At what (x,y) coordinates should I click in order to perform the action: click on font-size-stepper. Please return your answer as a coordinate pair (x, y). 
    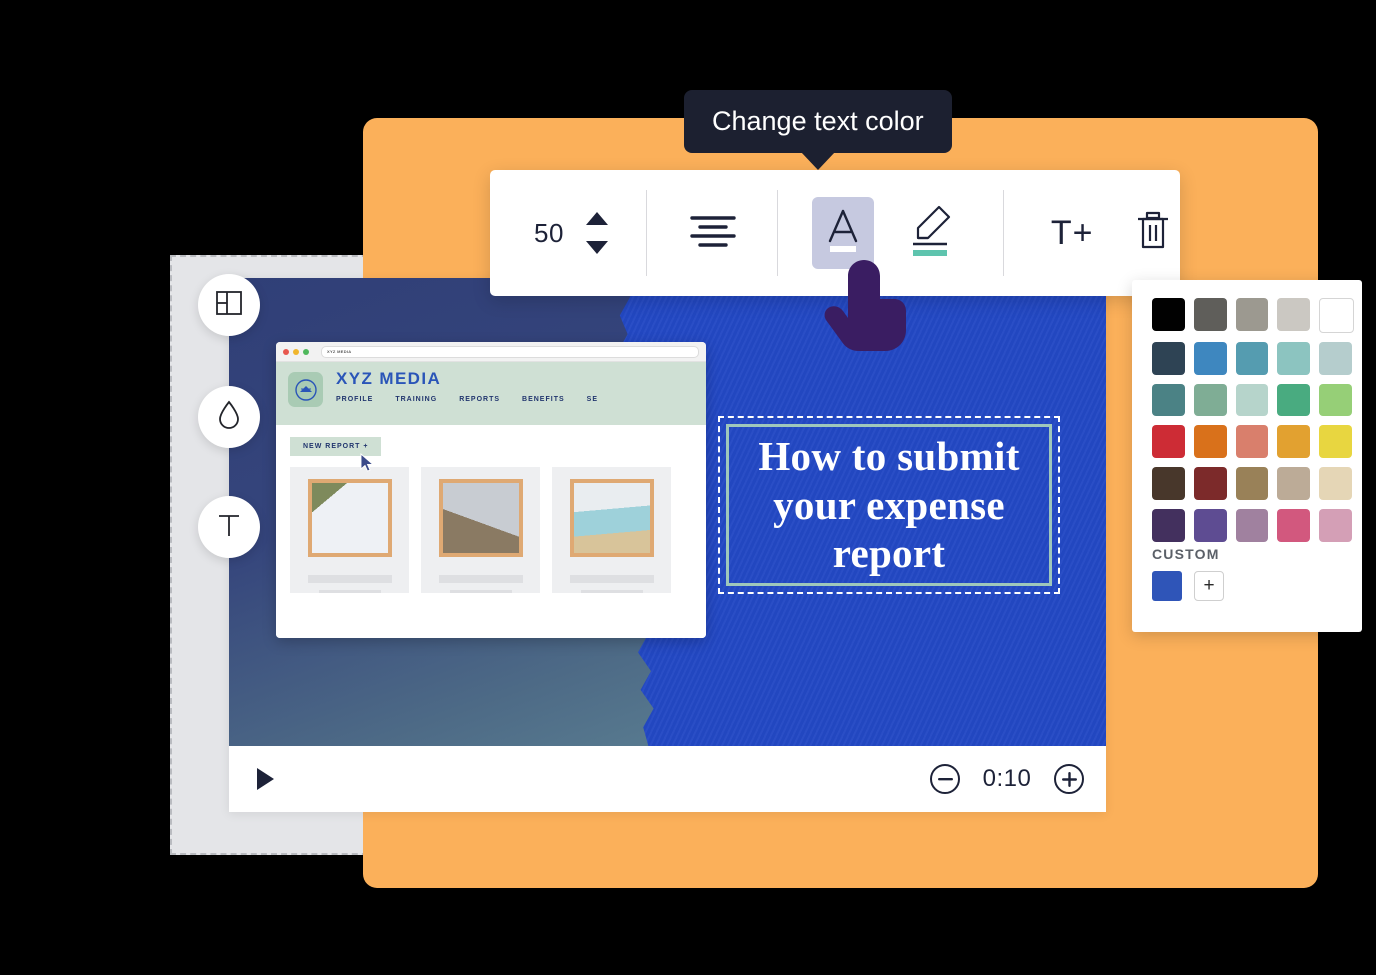
    Looking at the image, I should click on (596, 233).